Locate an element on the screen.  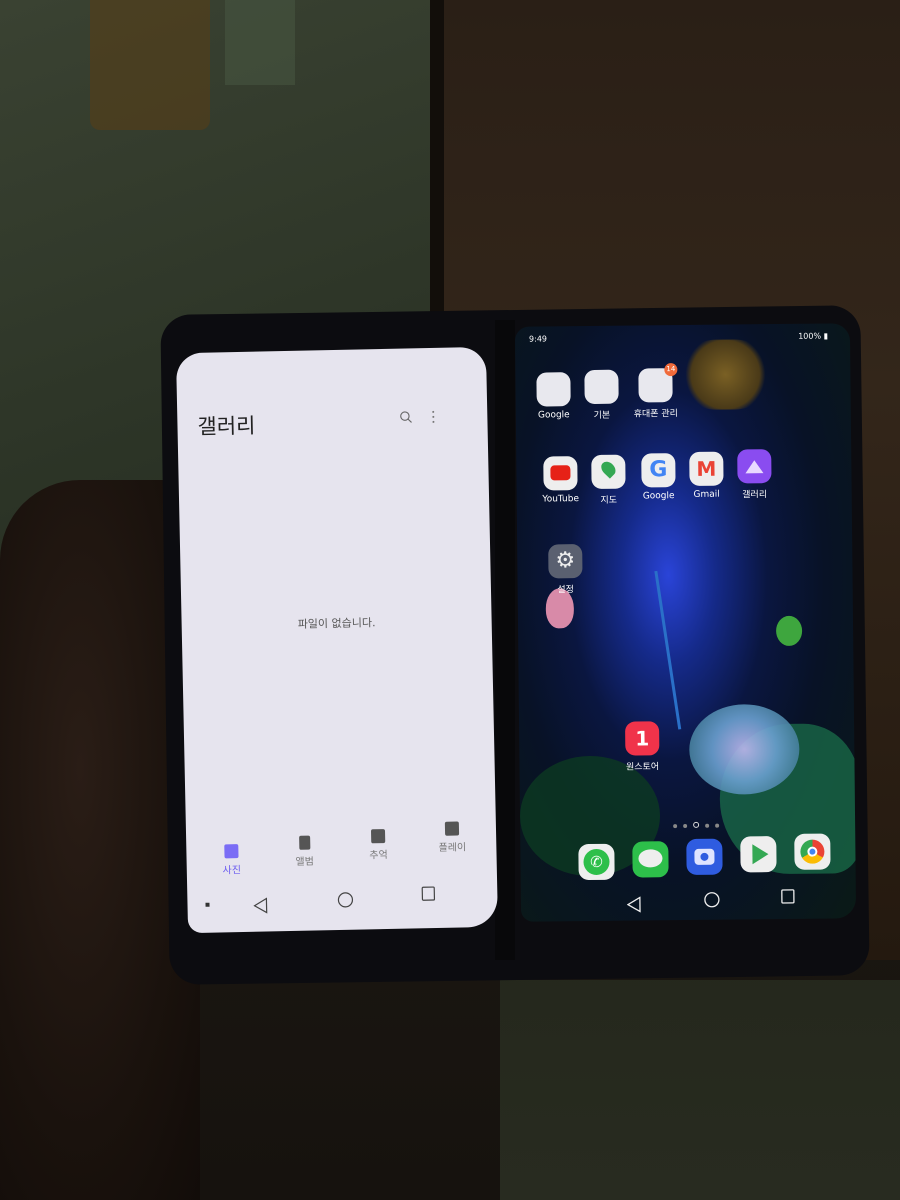
folder-google: Google is located at coordinates (553, 396).